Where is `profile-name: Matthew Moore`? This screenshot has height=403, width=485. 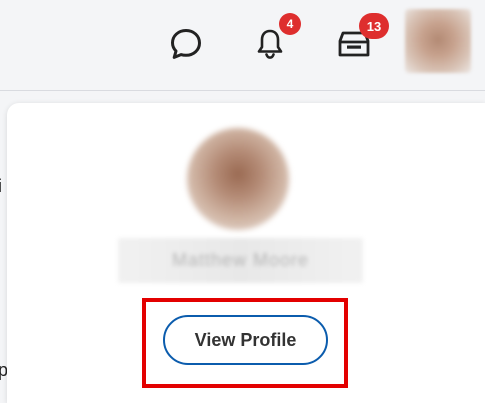 profile-name: Matthew Moore is located at coordinates (240, 260).